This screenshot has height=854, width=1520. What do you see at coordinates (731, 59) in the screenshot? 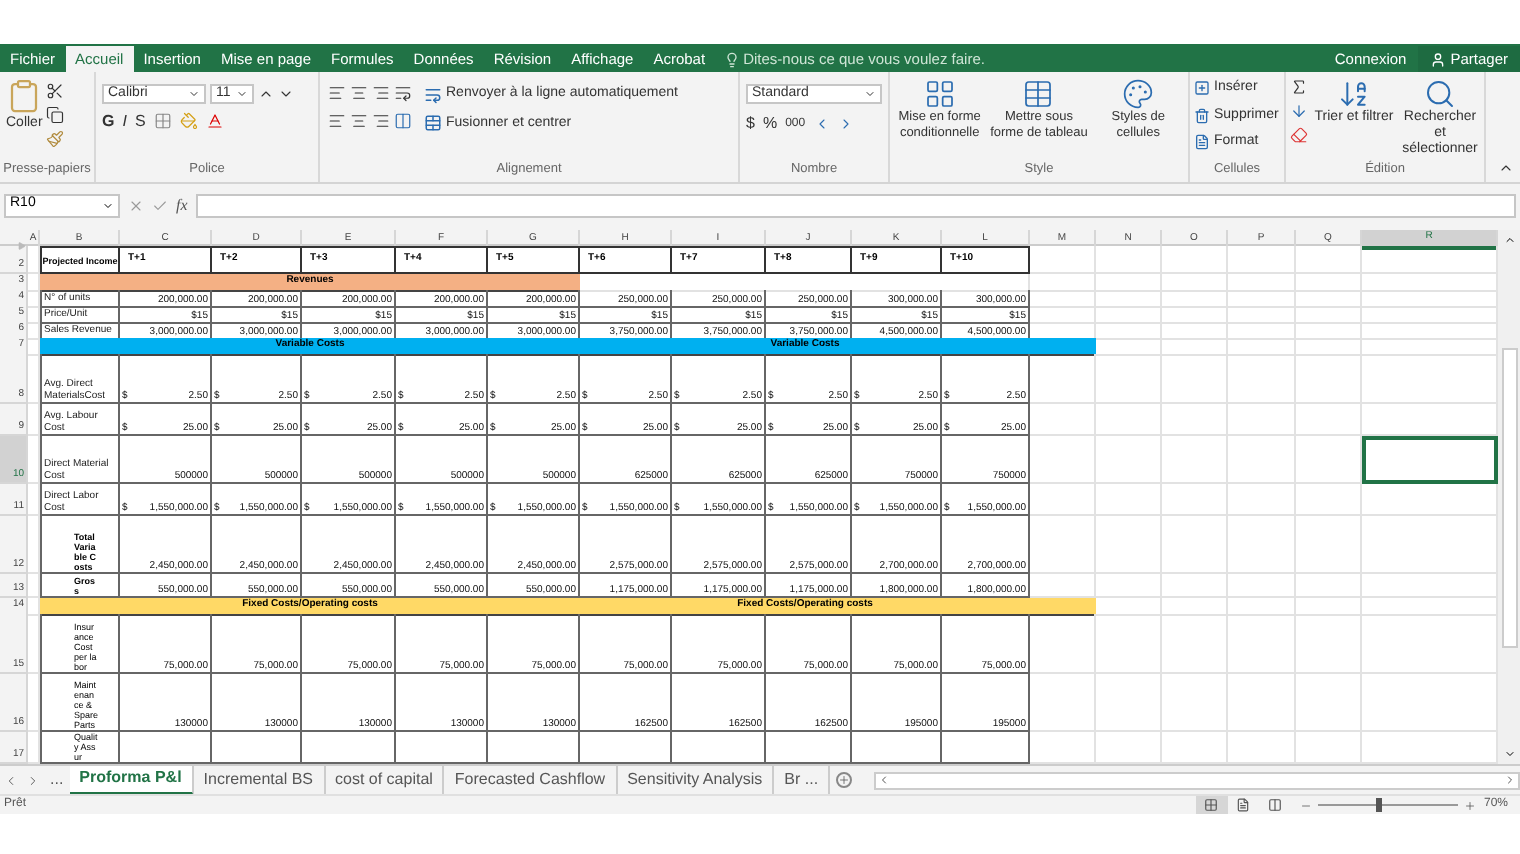
I see `lightbulb-icon` at bounding box center [731, 59].